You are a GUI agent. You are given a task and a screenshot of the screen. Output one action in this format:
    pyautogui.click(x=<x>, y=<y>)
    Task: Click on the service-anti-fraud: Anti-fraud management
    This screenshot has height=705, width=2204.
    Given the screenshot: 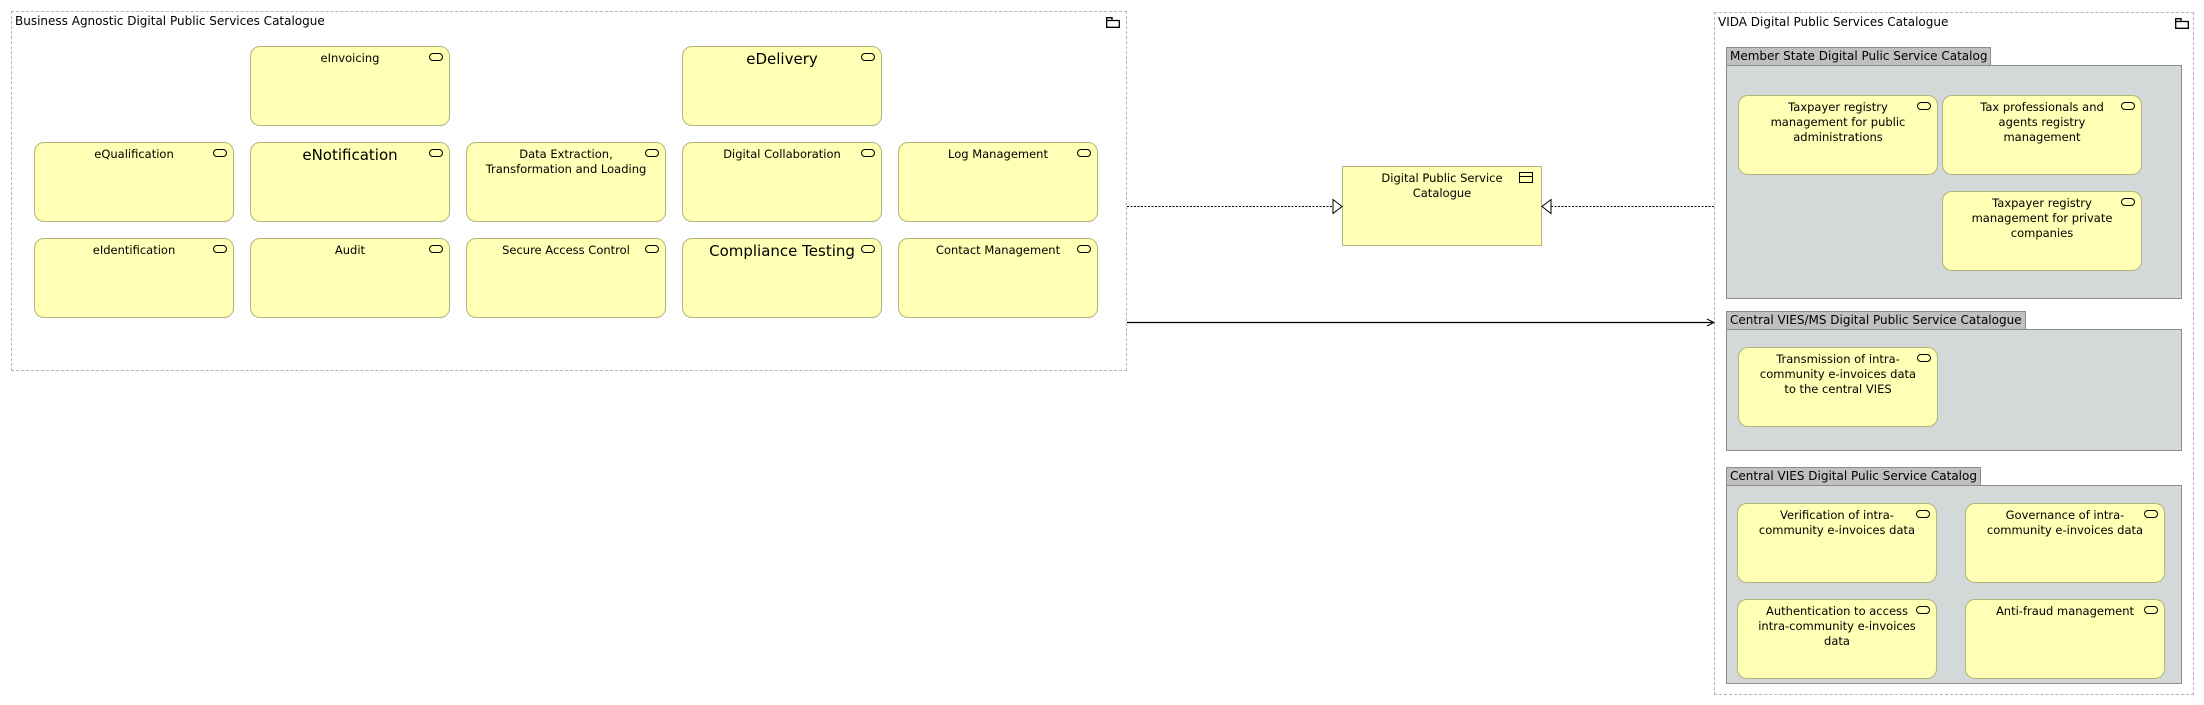 What is the action you would take?
    pyautogui.click(x=2065, y=639)
    